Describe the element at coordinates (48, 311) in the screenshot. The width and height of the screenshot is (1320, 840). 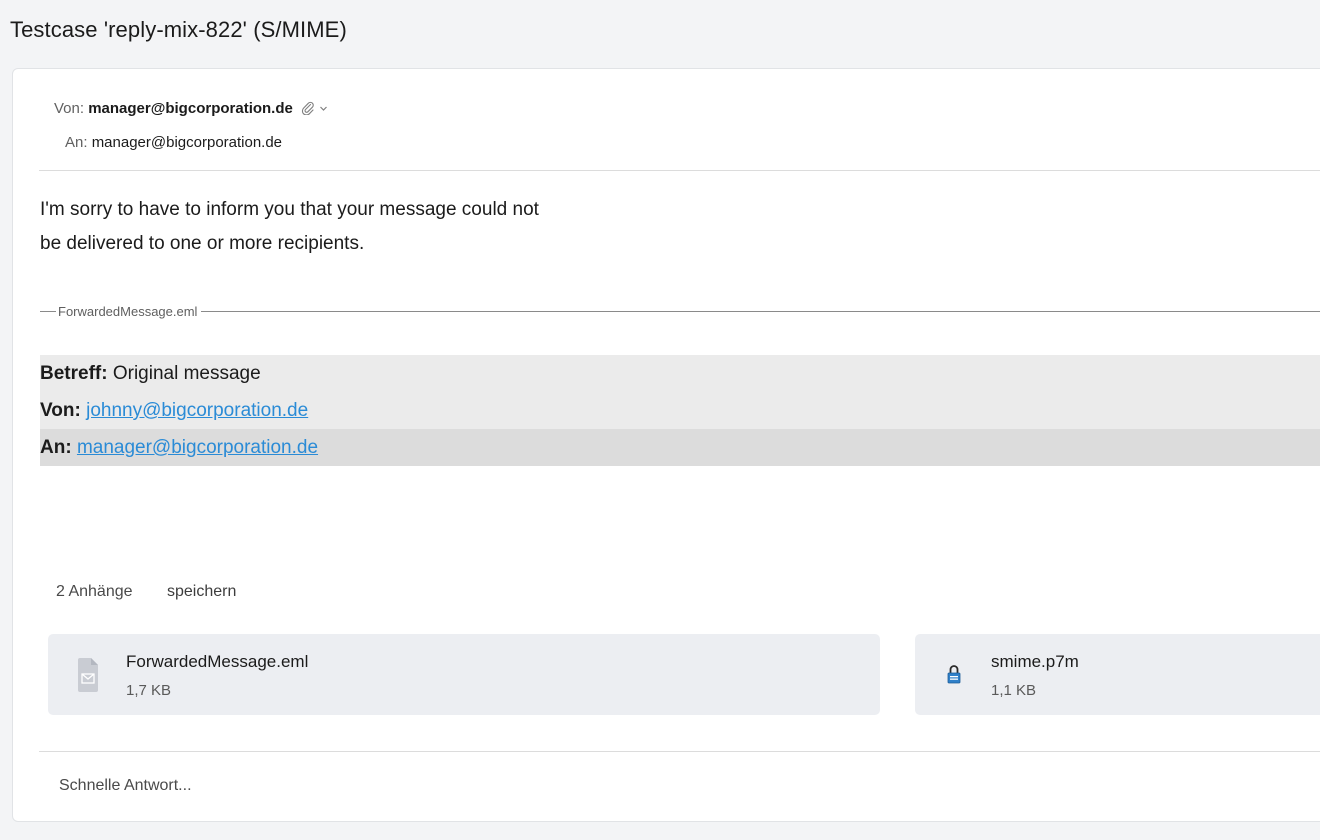
I see `separator-dash` at that location.